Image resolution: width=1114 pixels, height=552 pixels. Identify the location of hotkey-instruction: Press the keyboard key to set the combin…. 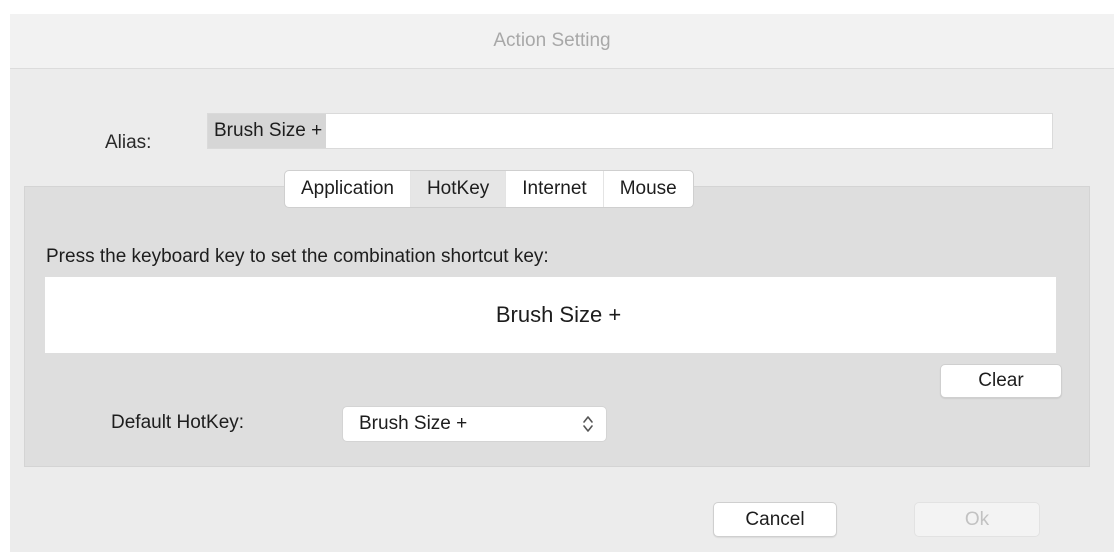
(297, 256).